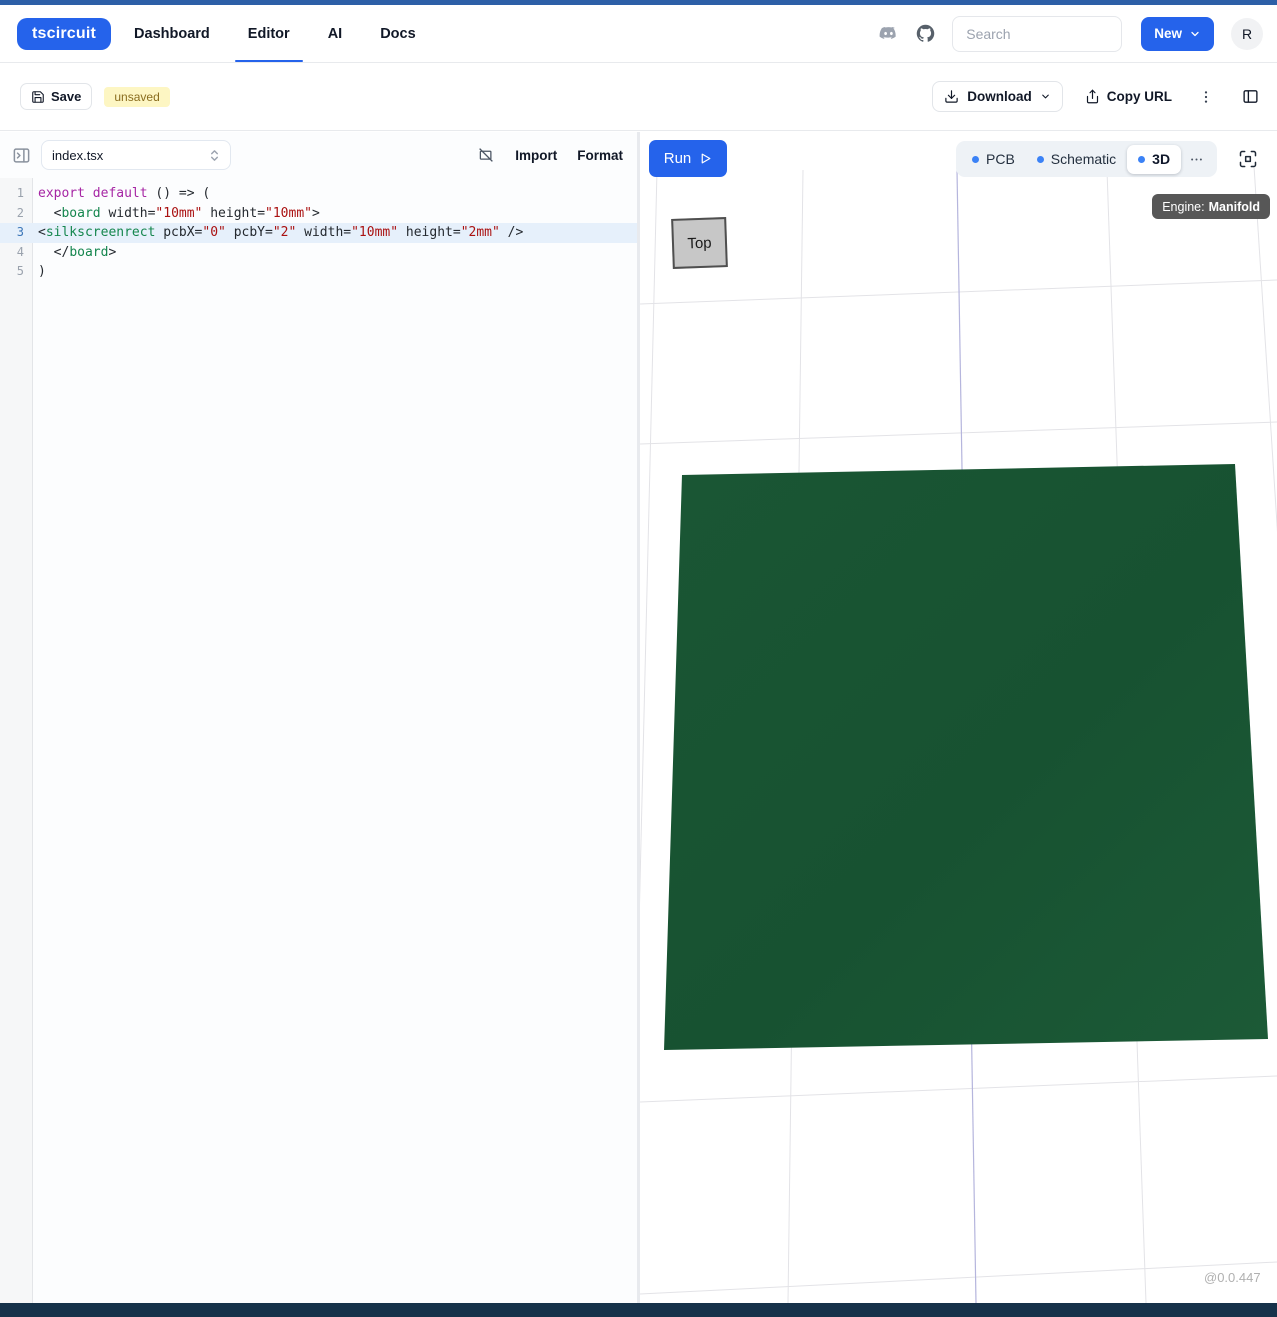  I want to click on tab-3d: 3D, so click(1154, 159).